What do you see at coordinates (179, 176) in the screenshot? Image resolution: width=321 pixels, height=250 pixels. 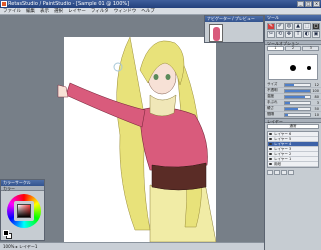 I see `corset` at bounding box center [179, 176].